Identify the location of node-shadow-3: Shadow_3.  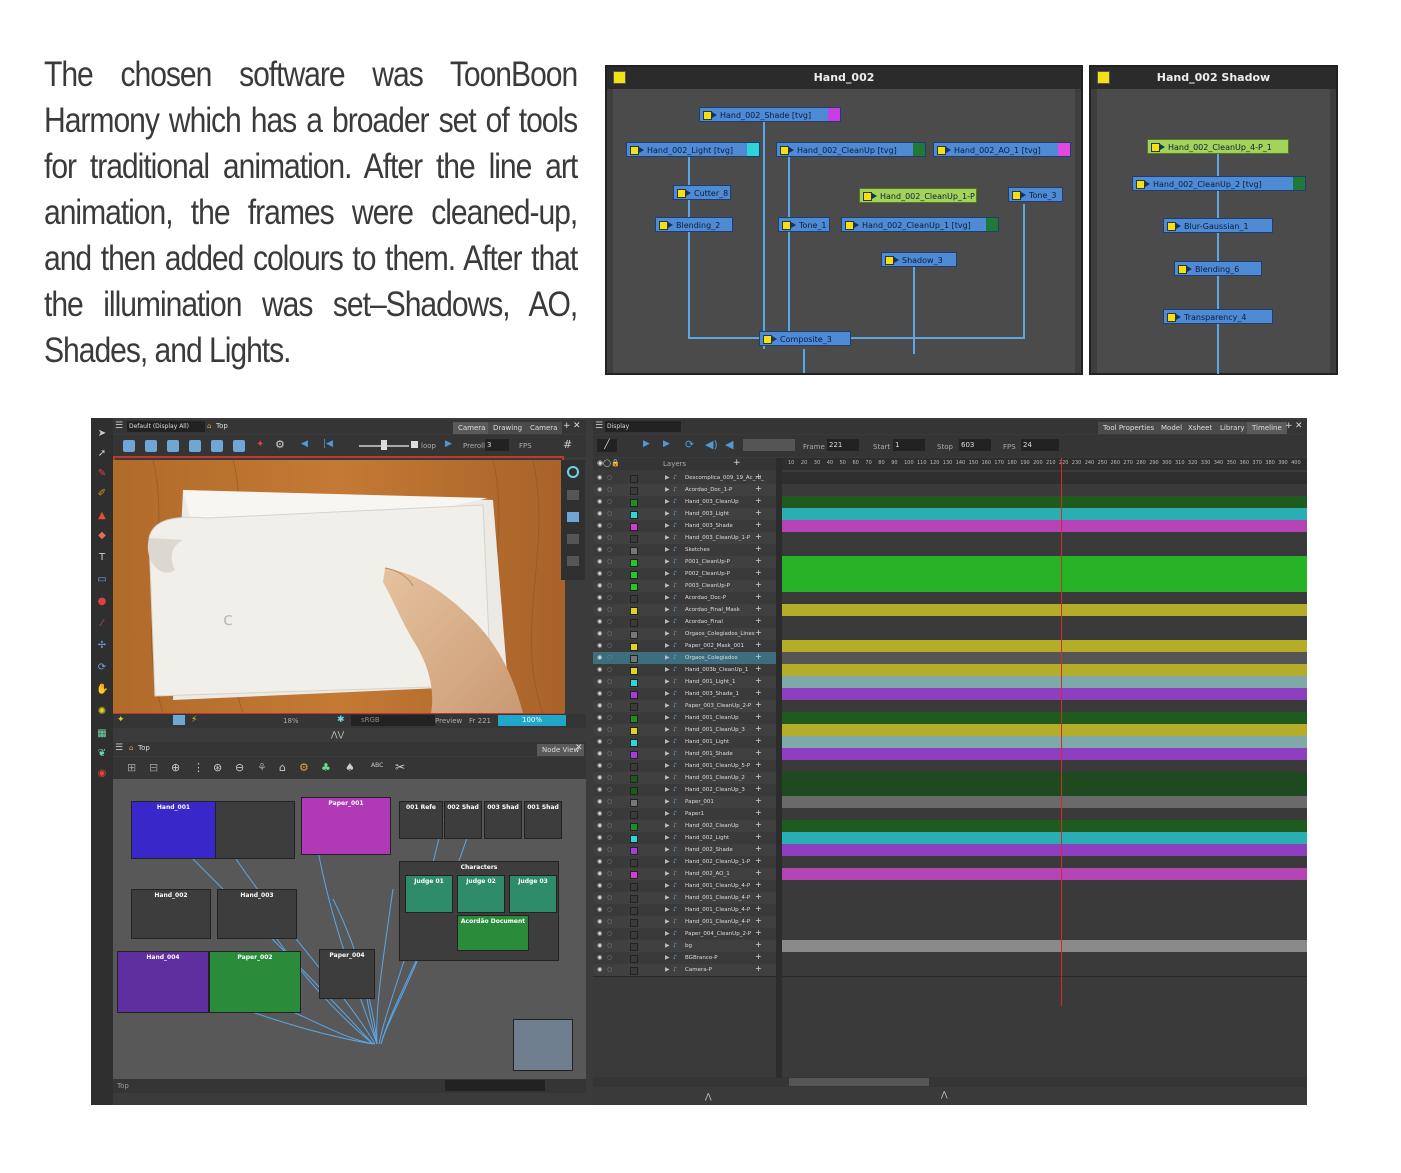
(919, 259).